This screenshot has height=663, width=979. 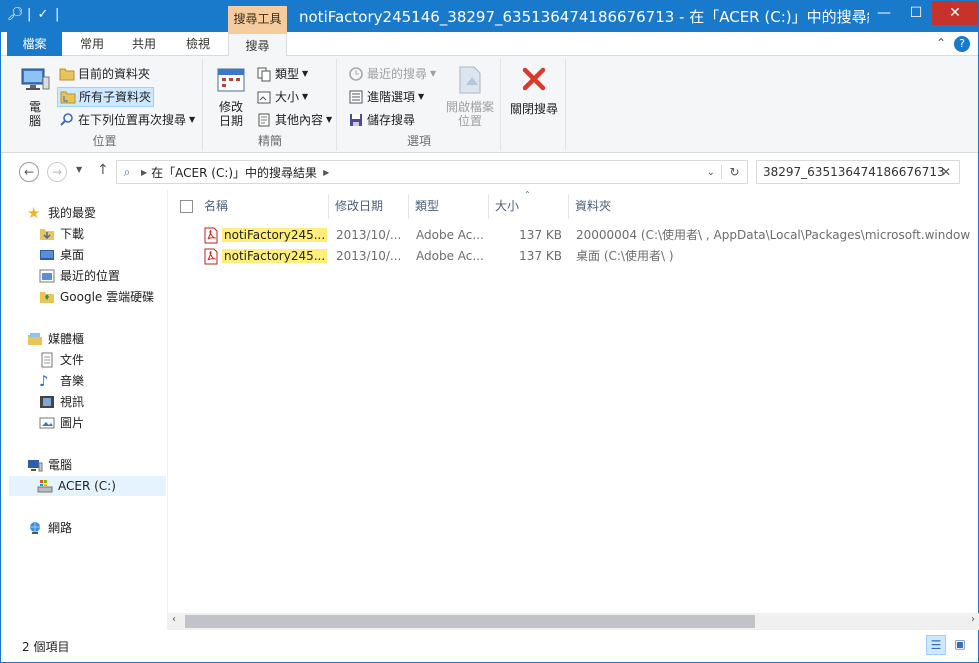 I want to click on computer-button: 電 腦, so click(x=35, y=95).